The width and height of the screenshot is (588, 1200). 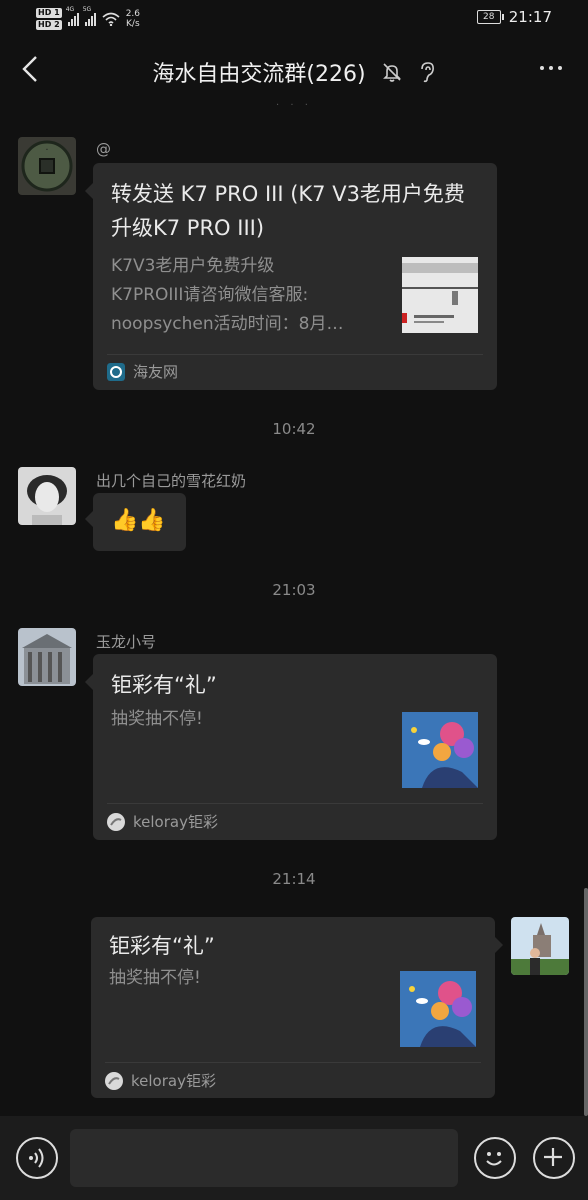 What do you see at coordinates (193, 266) in the screenshot?
I see `card-desc-line-1: K7V3老用户免费升级` at bounding box center [193, 266].